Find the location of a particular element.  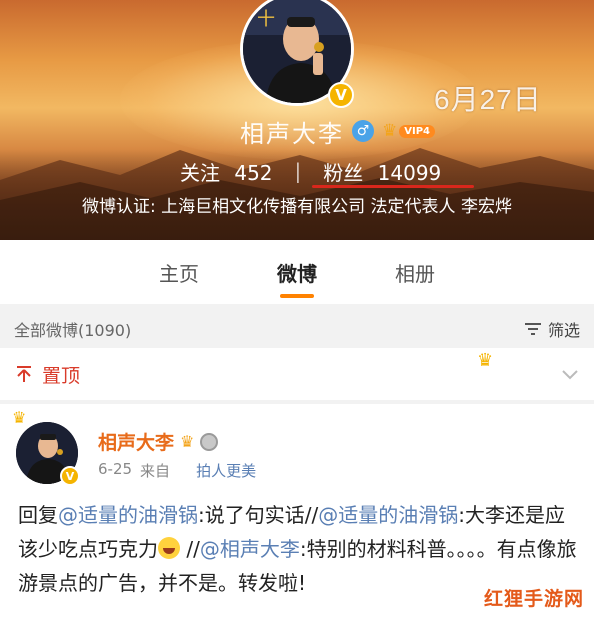

stats-row: 关注 452 | 粉丝 14099 is located at coordinates (310, 171).